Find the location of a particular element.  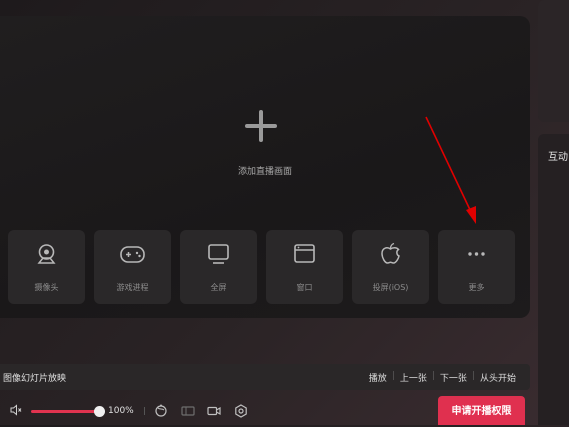

source-ios-cast-button: 投屏(iOS) is located at coordinates (390, 267).